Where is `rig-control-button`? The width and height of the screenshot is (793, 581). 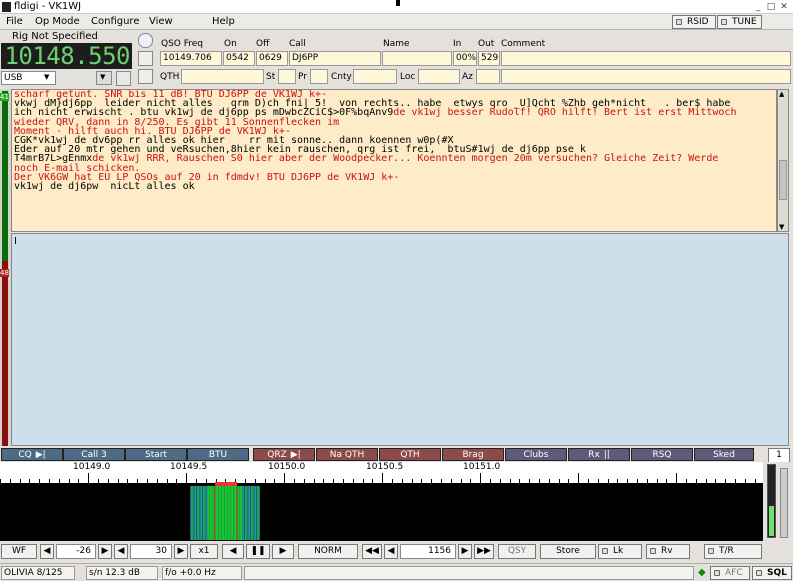 rig-control-button is located at coordinates (123, 78).